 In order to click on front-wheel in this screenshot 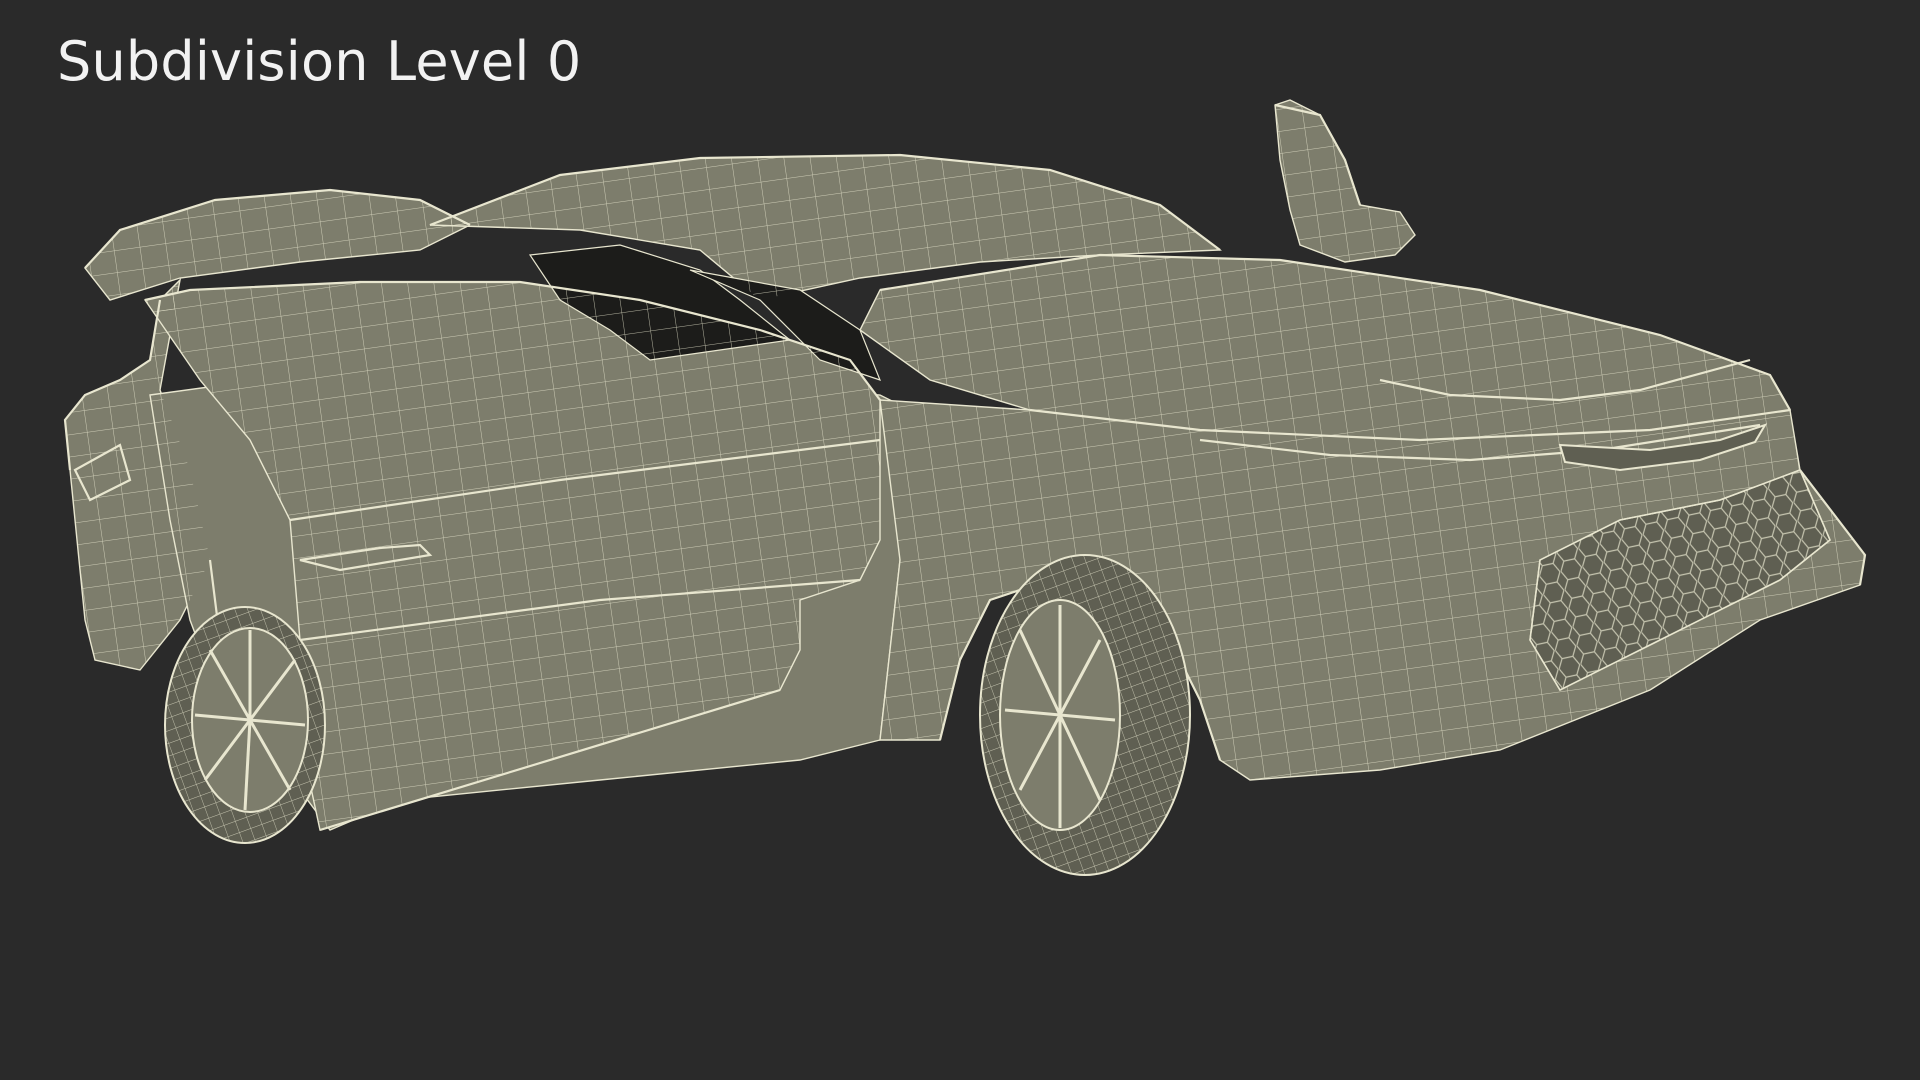, I will do `click(1085, 715)`.